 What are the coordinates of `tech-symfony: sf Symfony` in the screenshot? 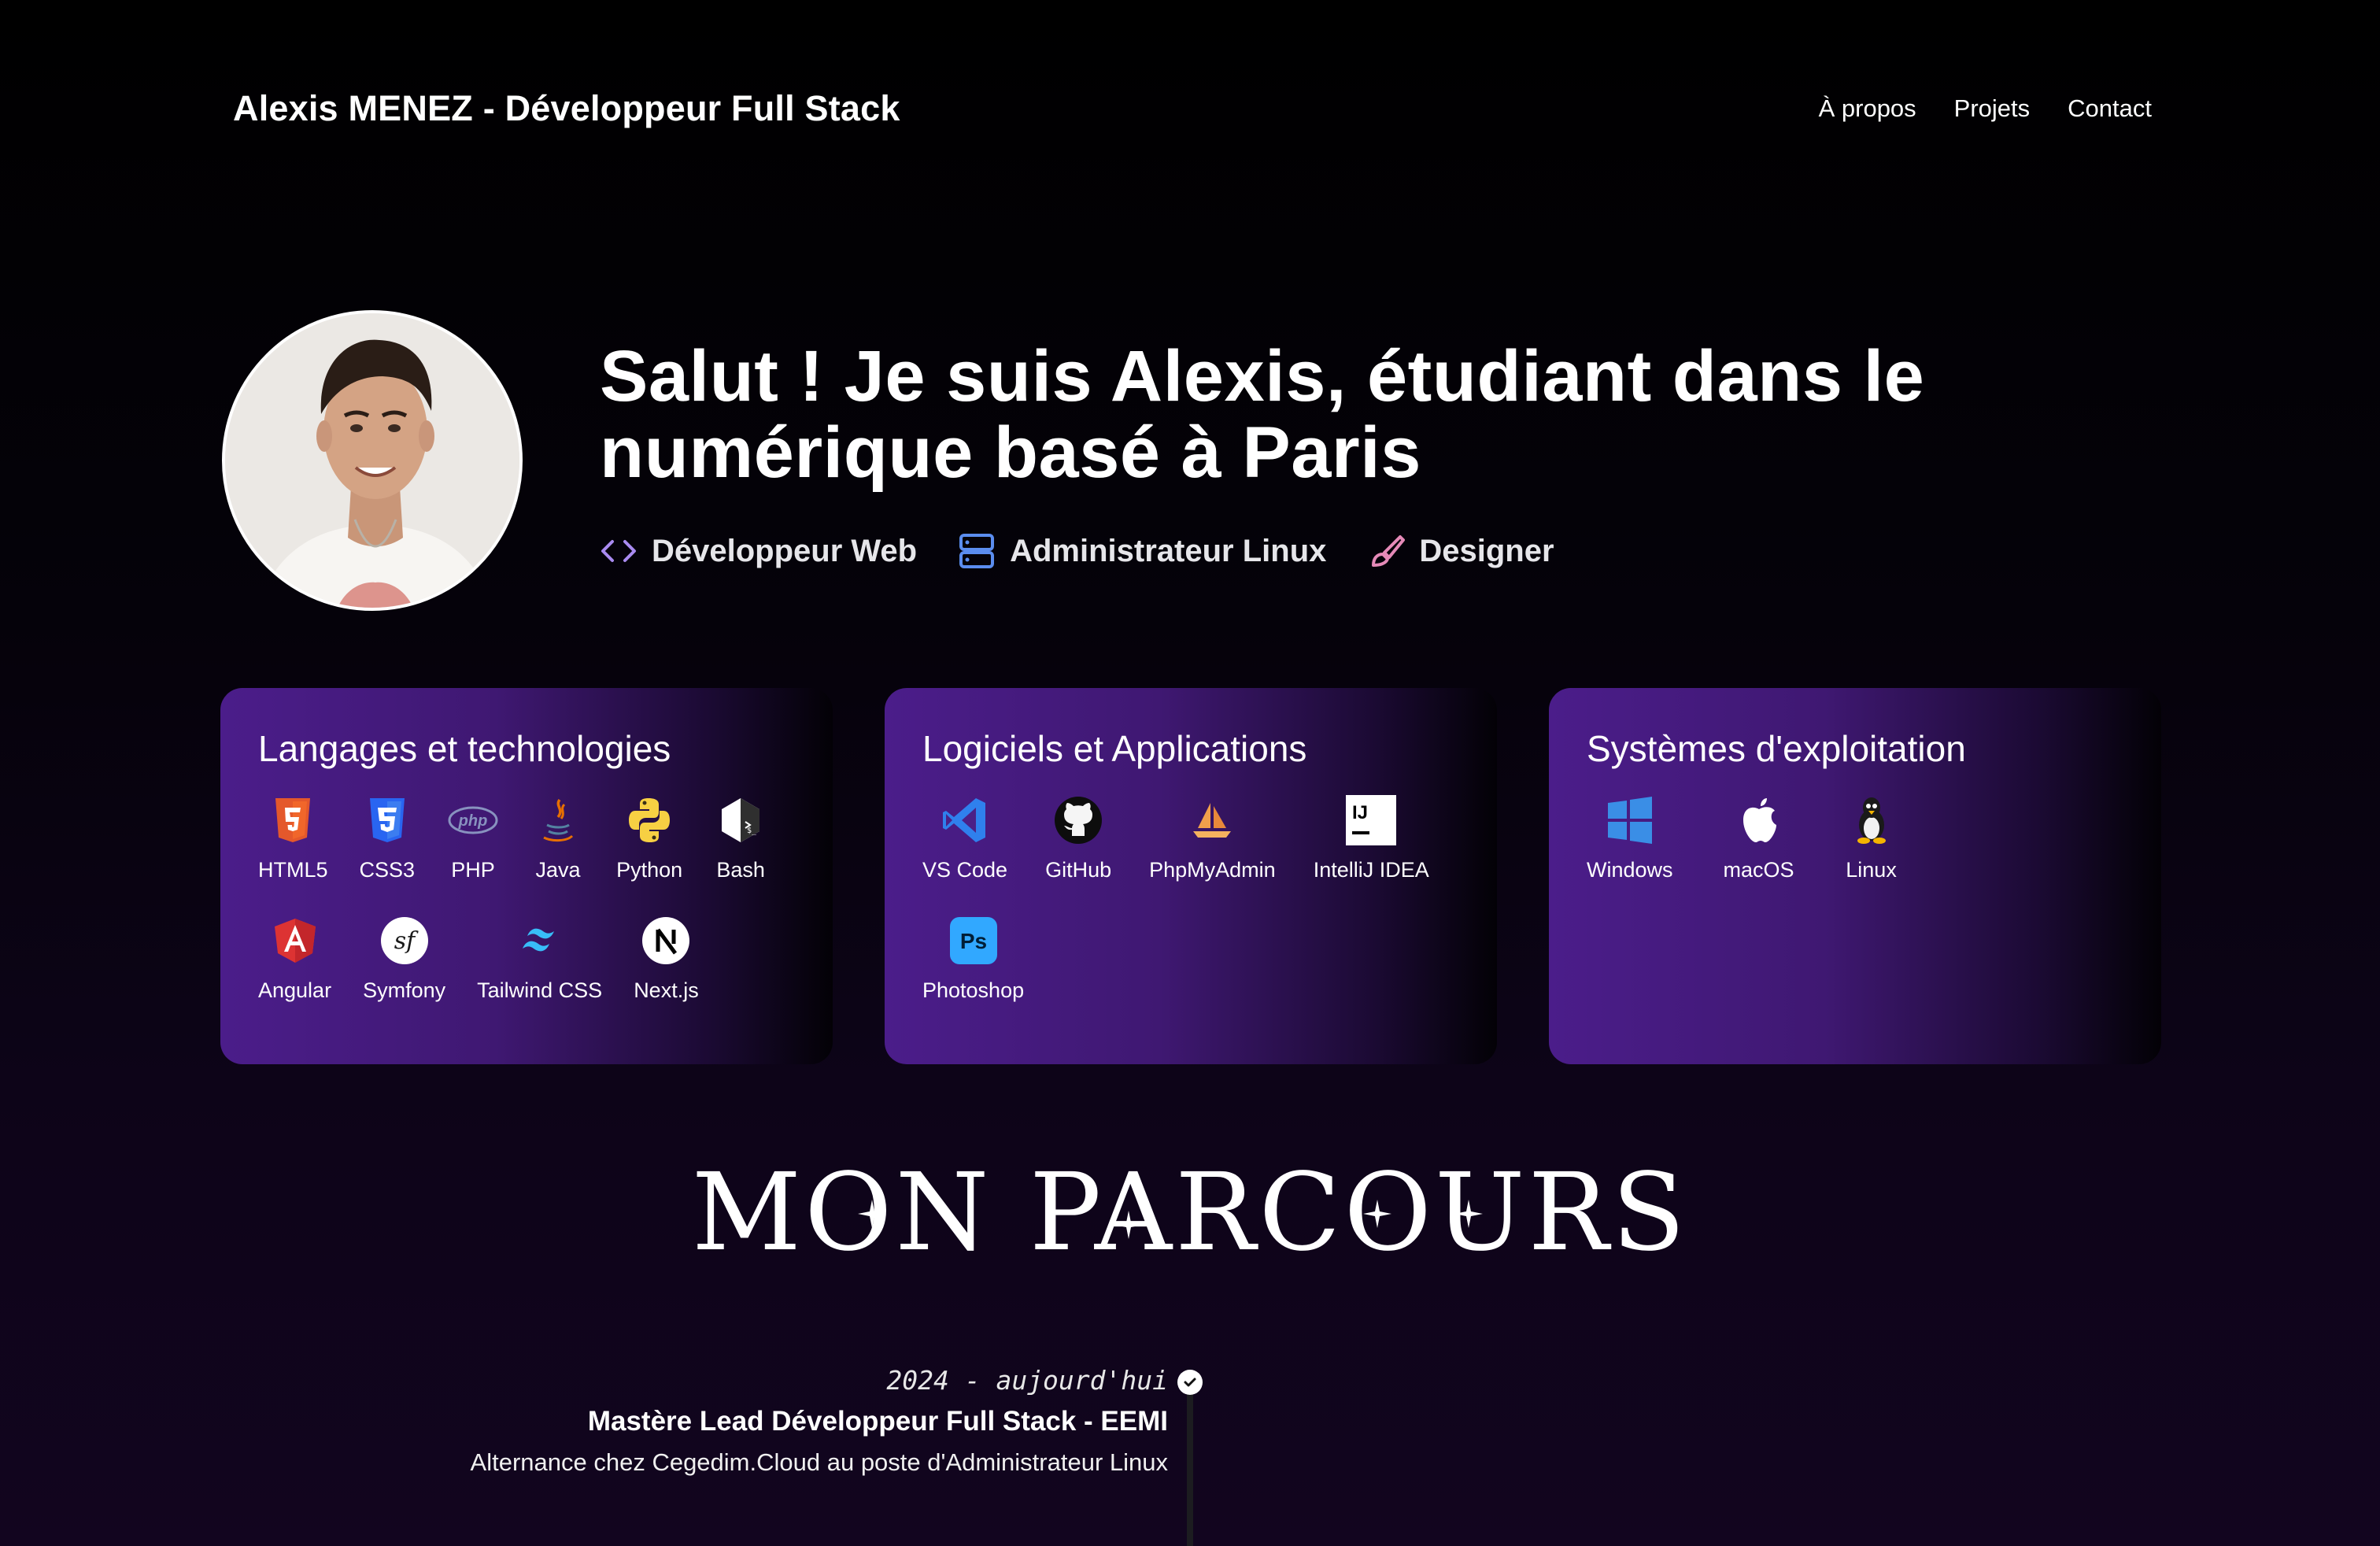 It's located at (404, 958).